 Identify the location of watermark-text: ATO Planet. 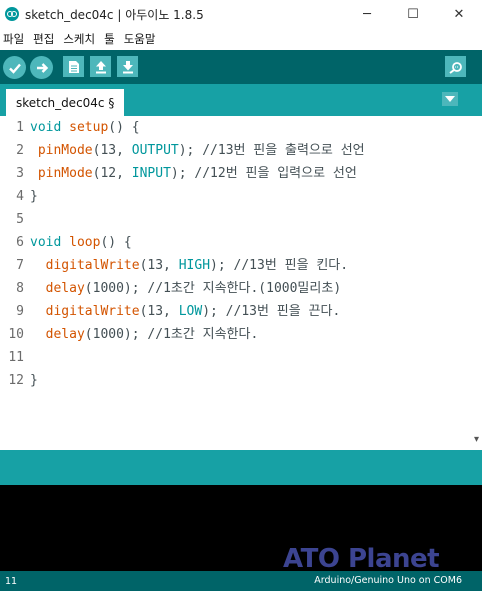
(361, 559).